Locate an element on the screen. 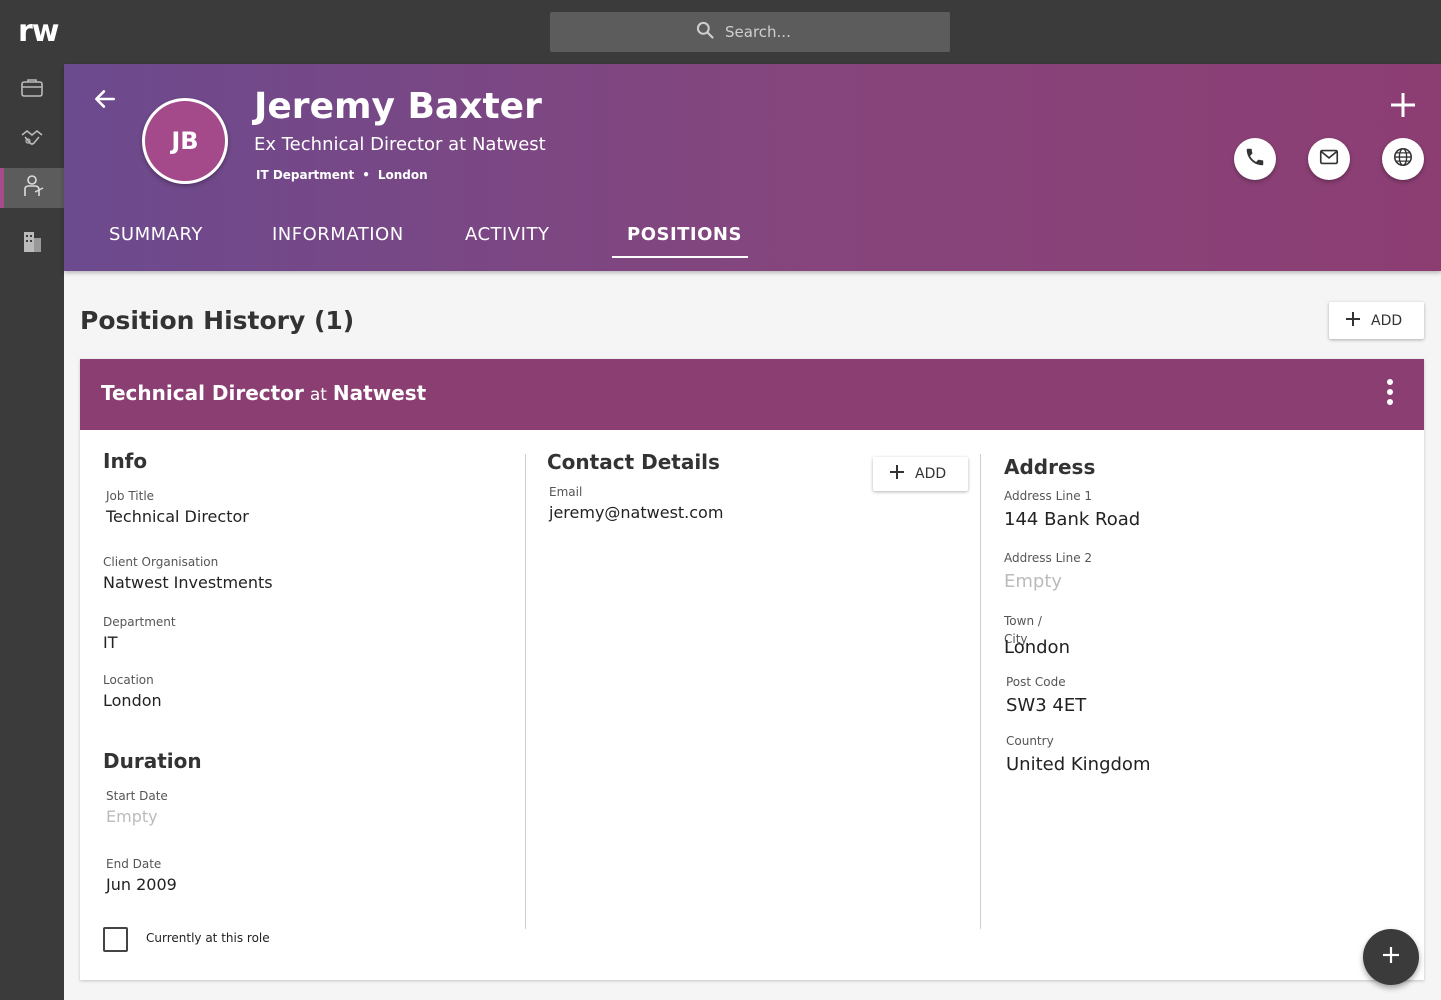 This screenshot has height=1000, width=1441. postcode-value: SW3 4ET is located at coordinates (1046, 705).